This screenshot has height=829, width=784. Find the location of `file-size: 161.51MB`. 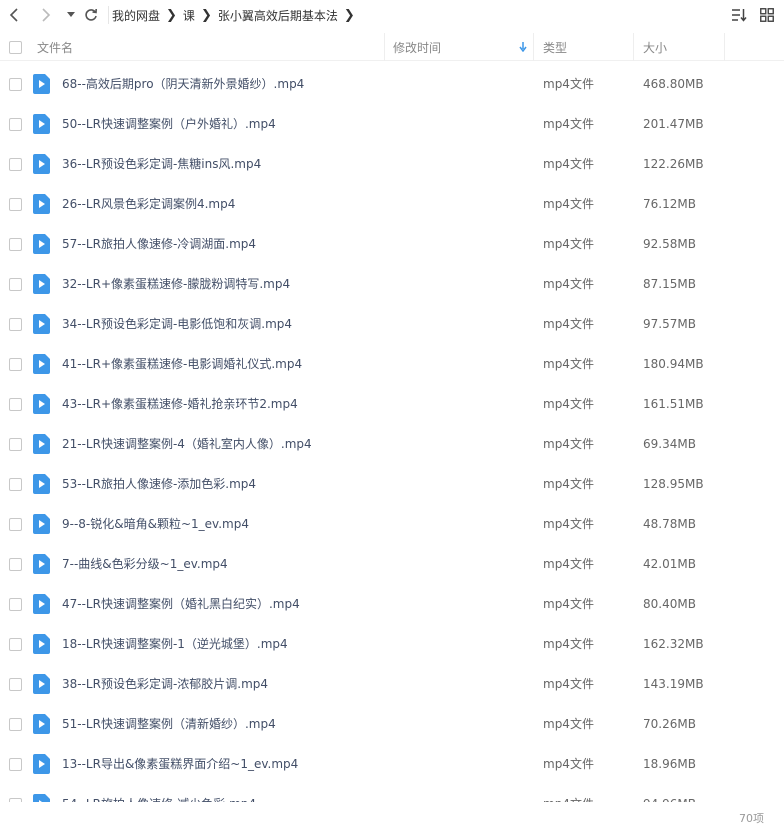

file-size: 161.51MB is located at coordinates (673, 404).